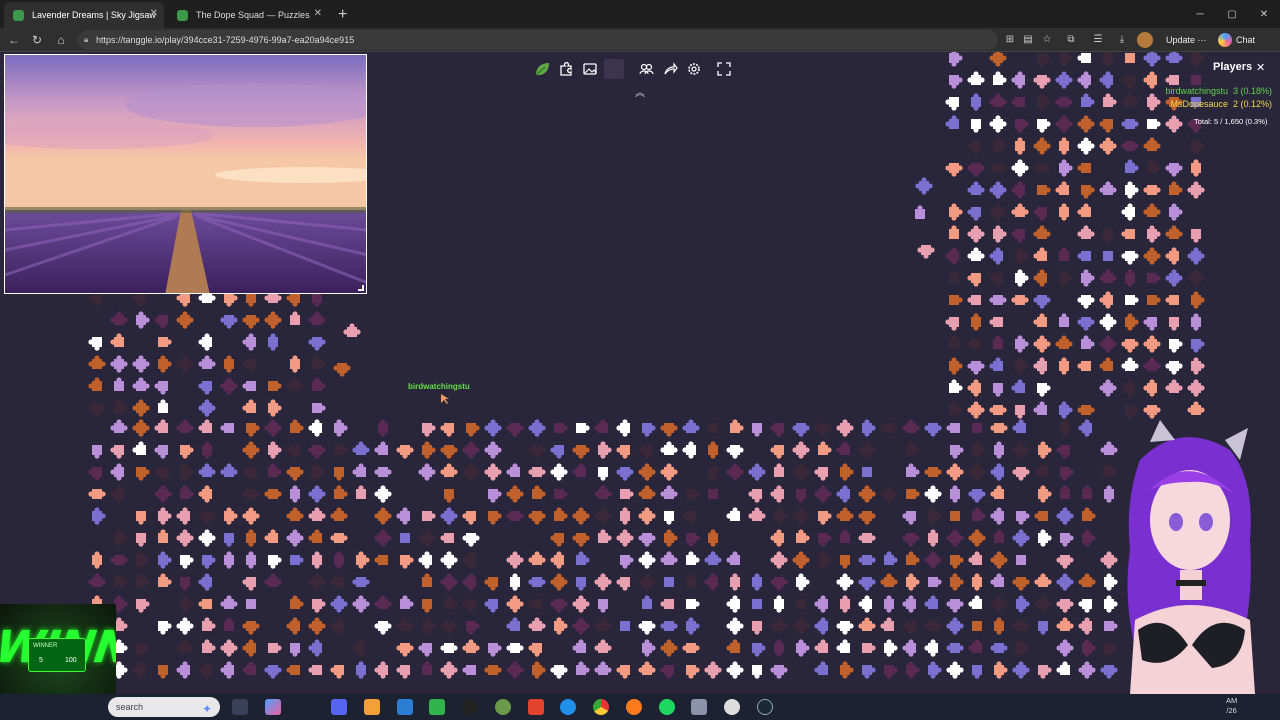  Describe the element at coordinates (732, 707) in the screenshot. I see `app-g-icon` at that location.